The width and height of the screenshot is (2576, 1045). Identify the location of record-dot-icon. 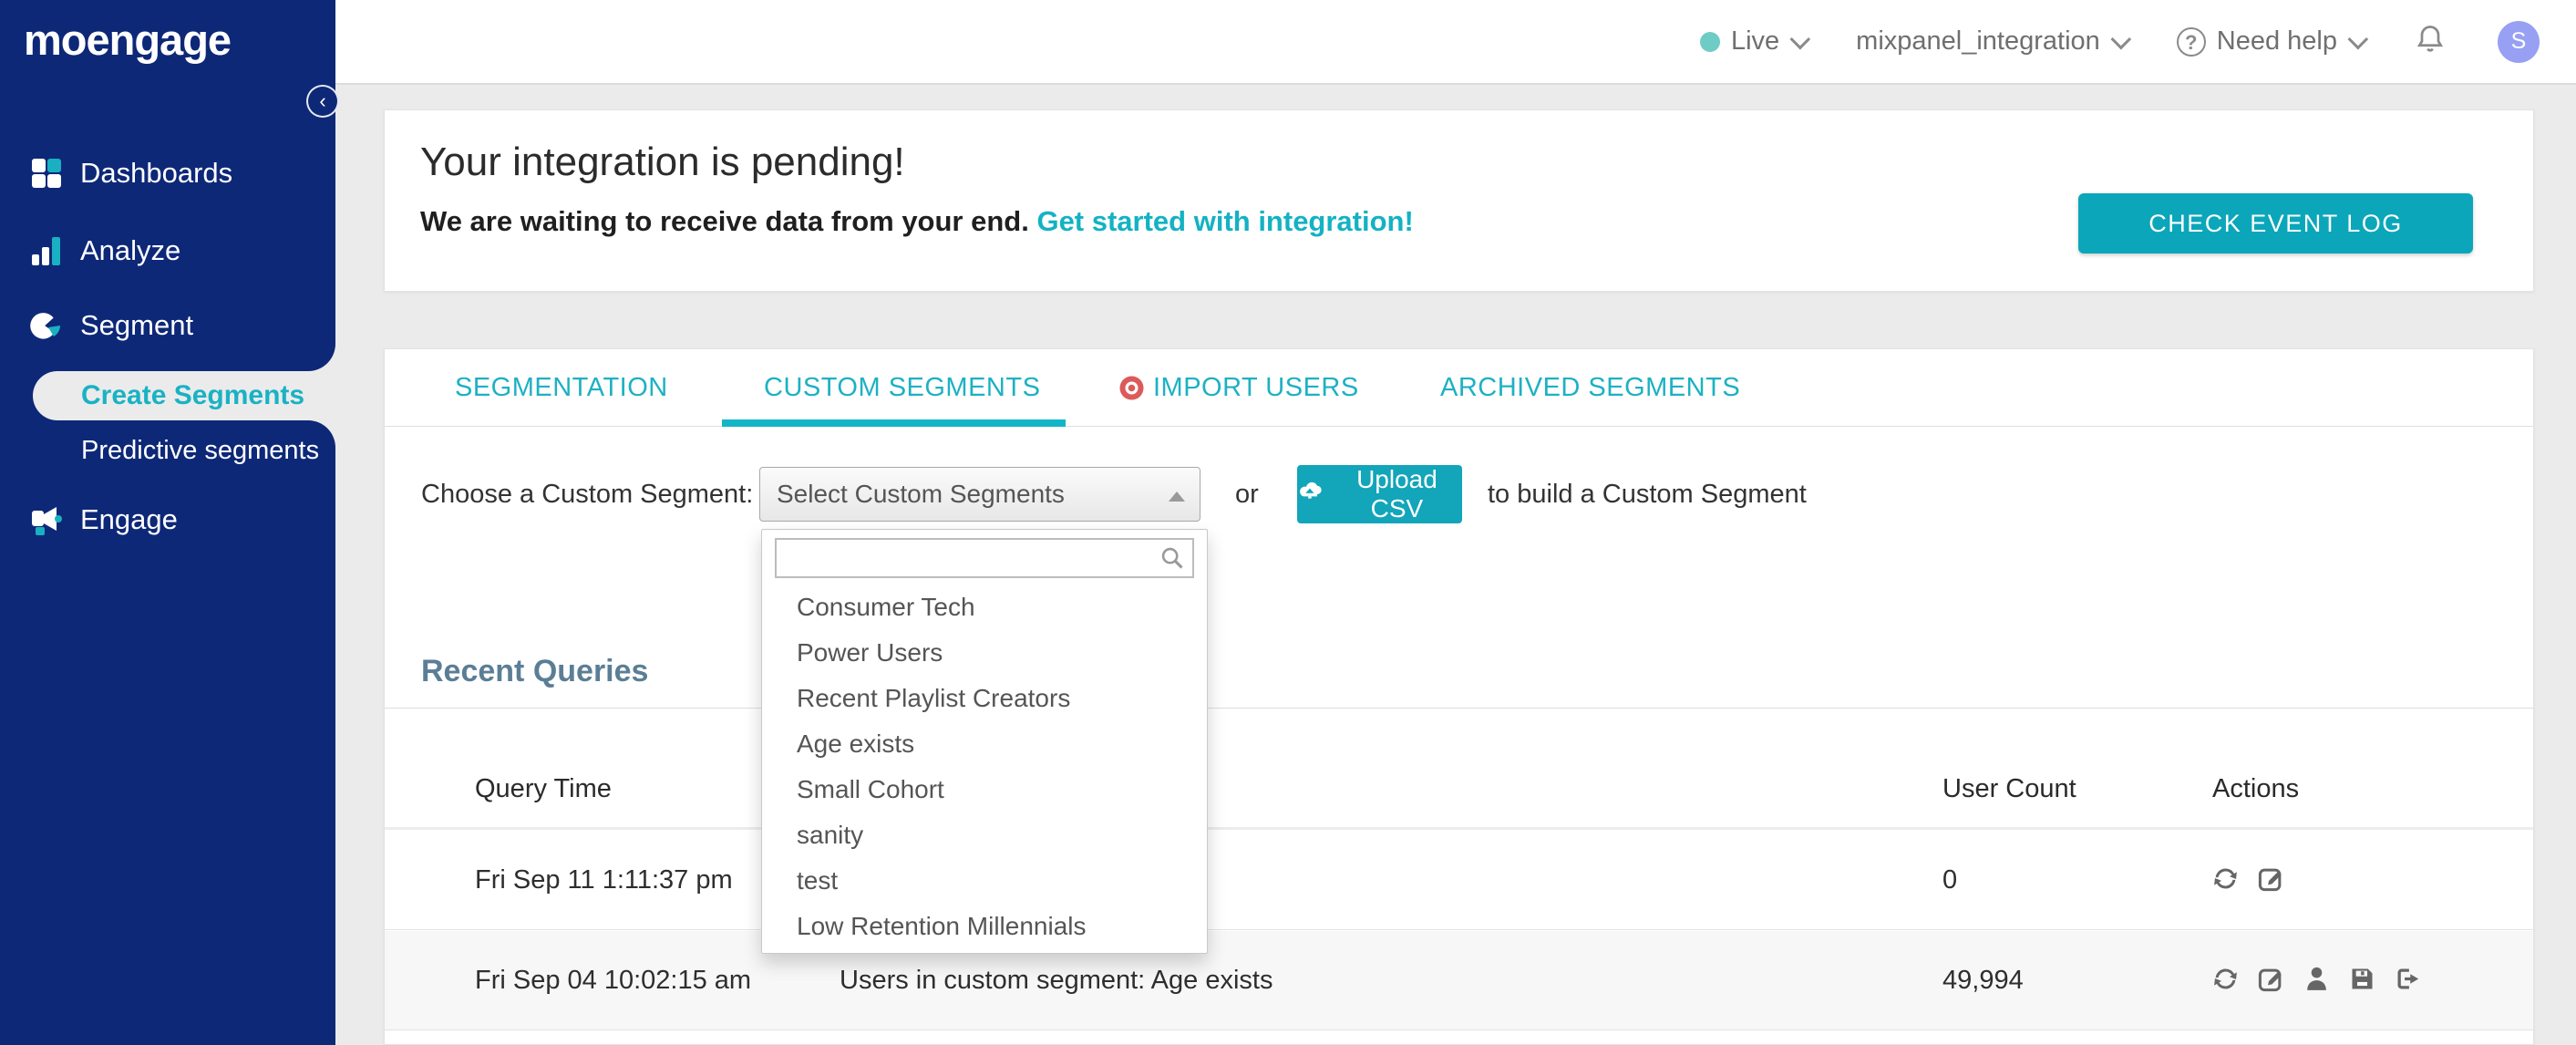
(1131, 388).